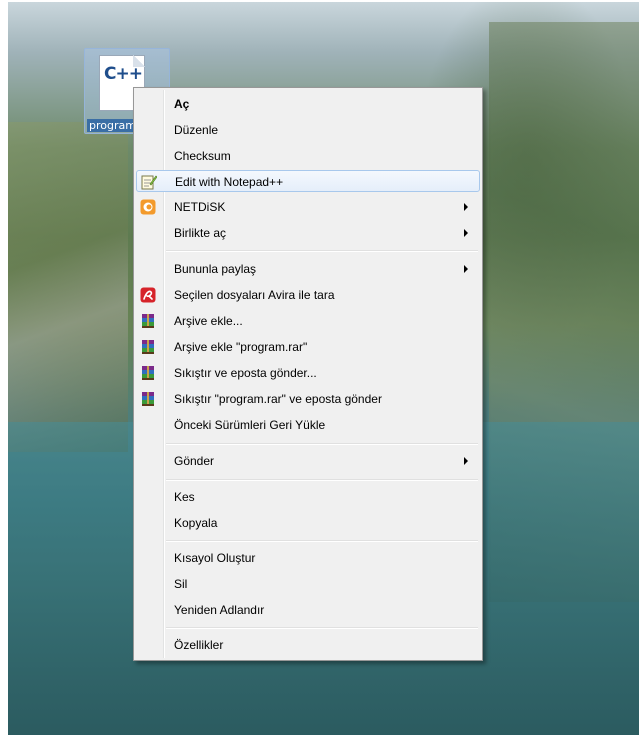 The width and height of the screenshot is (639, 735). I want to click on menu-item-label: NETDiSK, so click(200, 207).